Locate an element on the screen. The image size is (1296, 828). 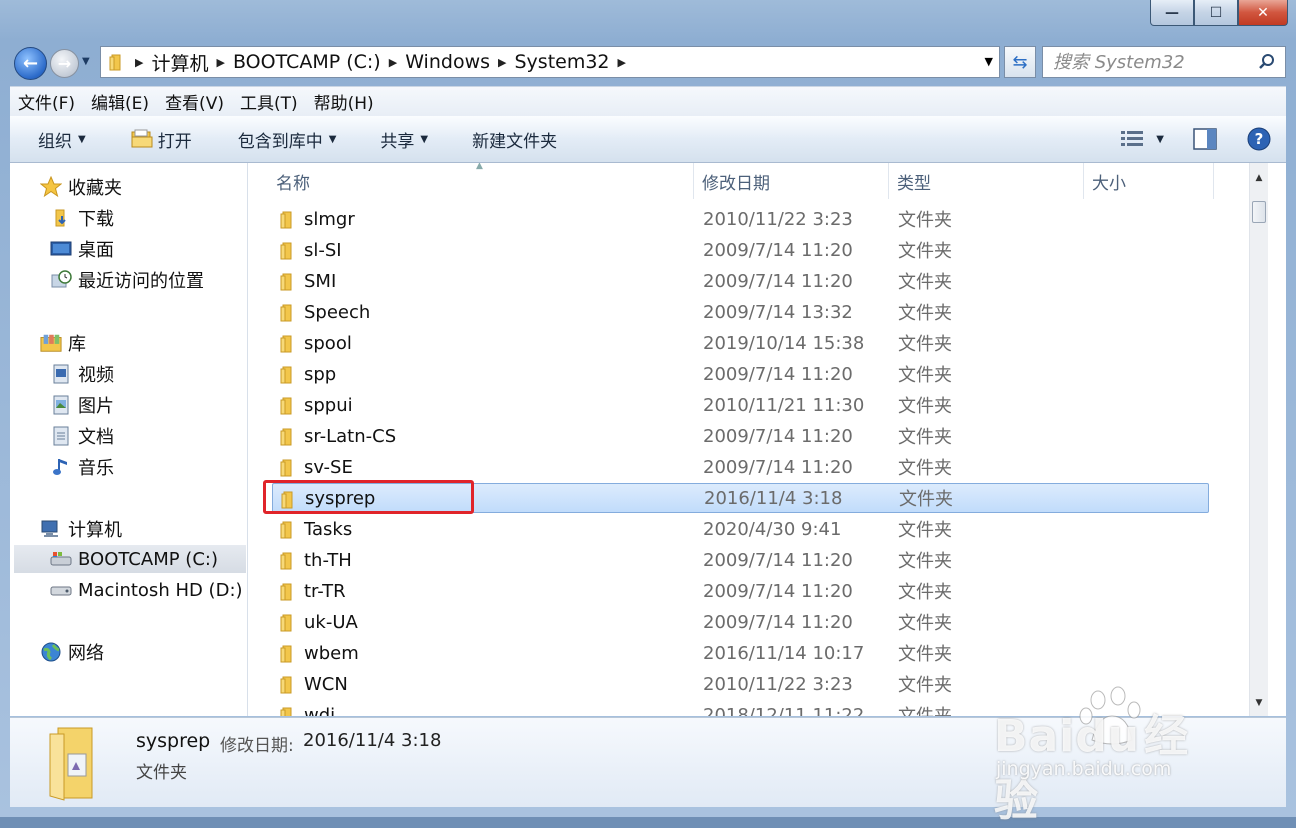
recent-pages-dropdown: ▼ is located at coordinates (86, 61).